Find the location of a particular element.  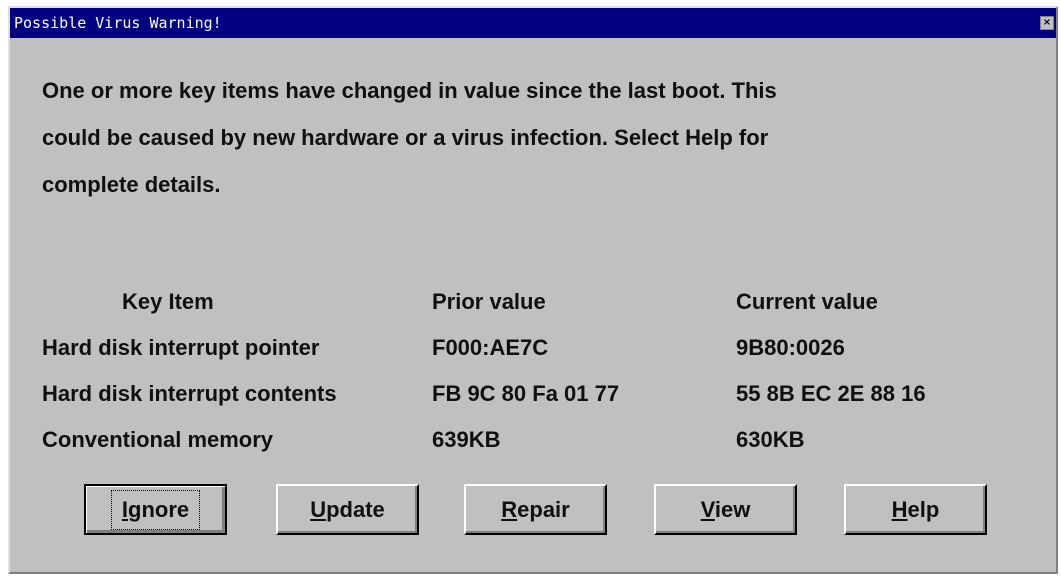

column-header-prior-value: Prior value is located at coordinates (489, 301).